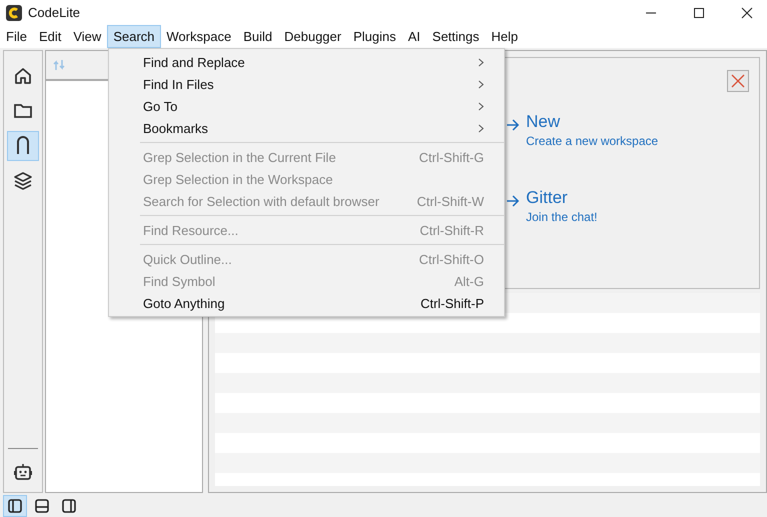 The height and width of the screenshot is (517, 767). What do you see at coordinates (257, 36) in the screenshot?
I see `menu-item: Build` at bounding box center [257, 36].